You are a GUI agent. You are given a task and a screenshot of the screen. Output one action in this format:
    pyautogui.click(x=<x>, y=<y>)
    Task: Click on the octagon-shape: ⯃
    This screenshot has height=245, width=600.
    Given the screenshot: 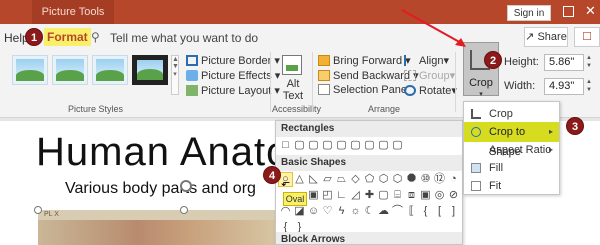 What is the action you would take?
    pyautogui.click(x=411, y=179)
    